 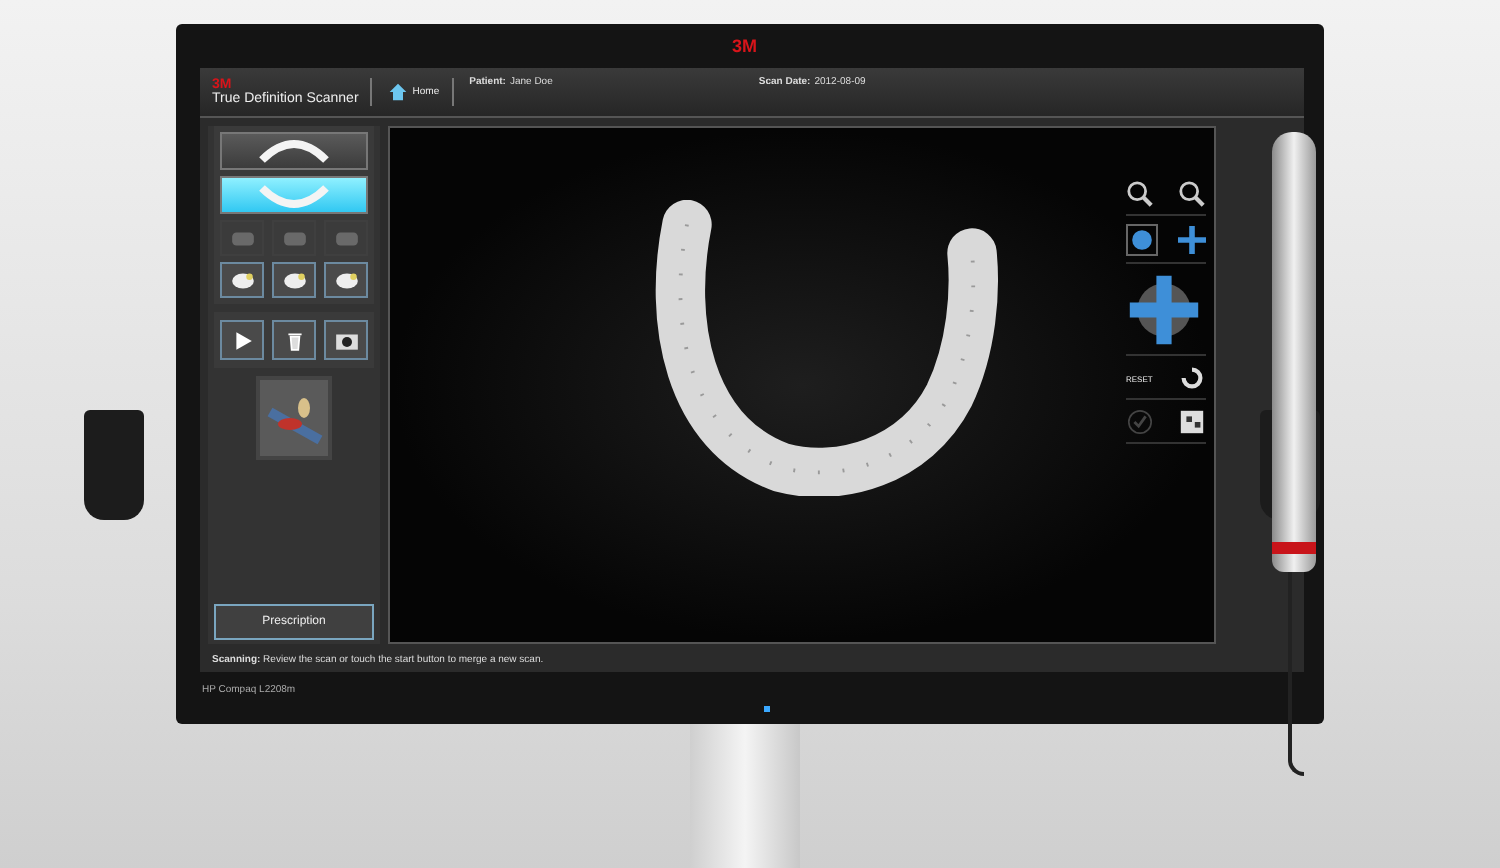 What do you see at coordinates (398, 92) in the screenshot?
I see `house-icon` at bounding box center [398, 92].